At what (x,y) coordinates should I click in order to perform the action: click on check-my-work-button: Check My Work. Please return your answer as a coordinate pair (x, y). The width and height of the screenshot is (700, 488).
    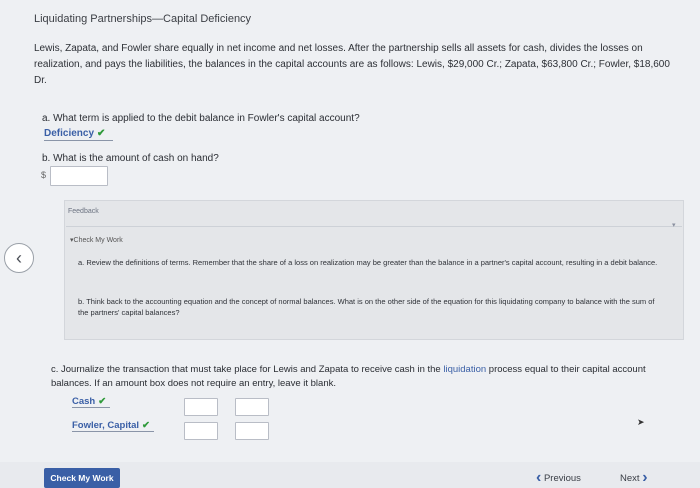
    Looking at the image, I should click on (82, 478).